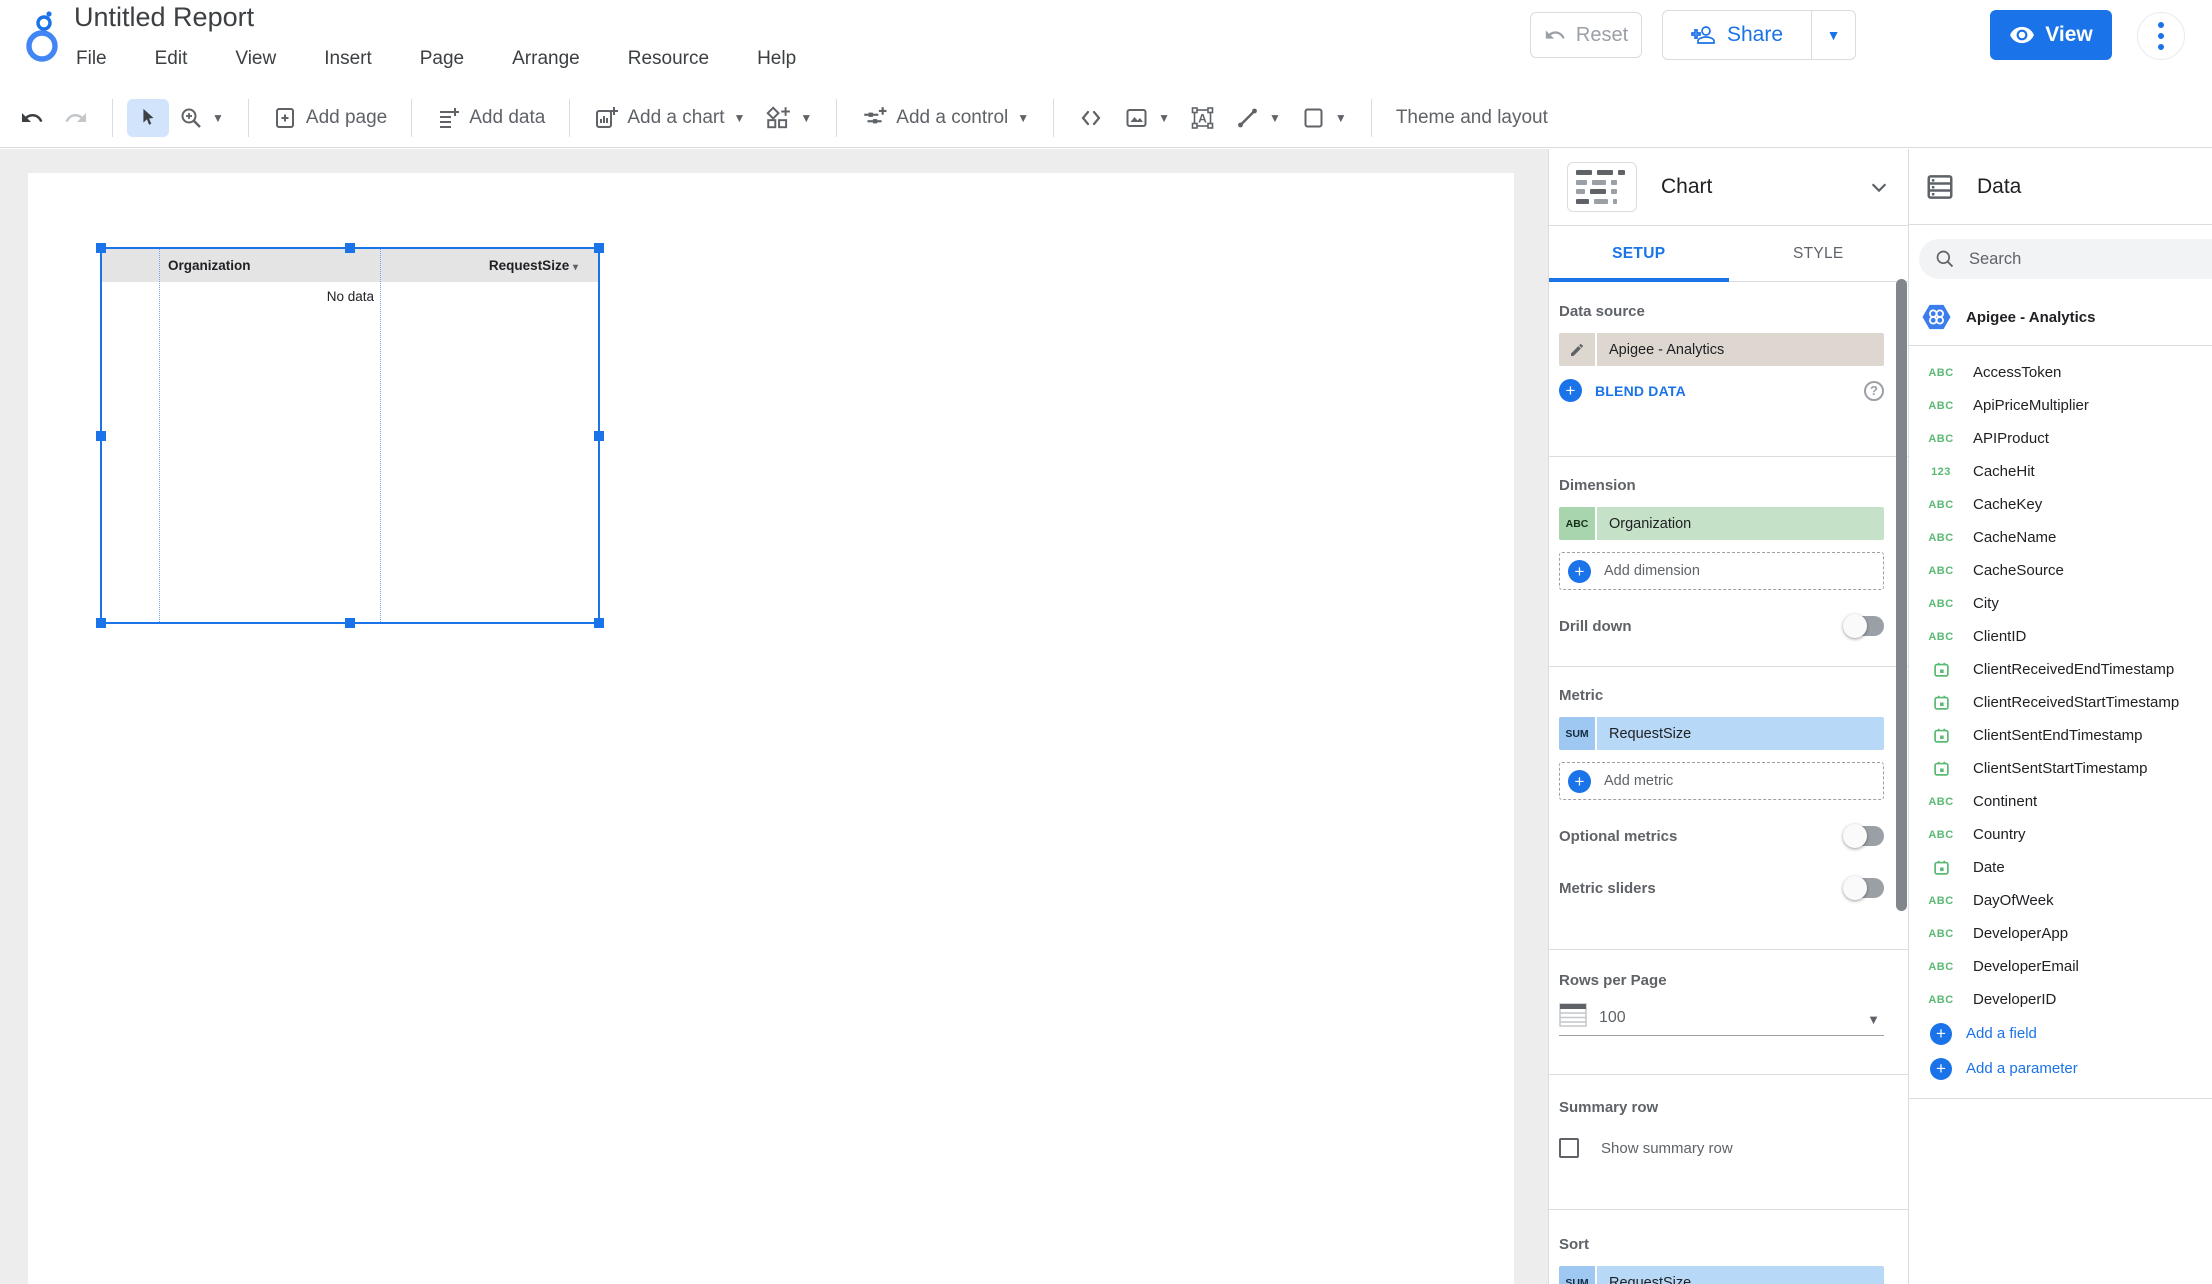  What do you see at coordinates (945, 118) in the screenshot?
I see `add-control-button: Add a control ▼` at bounding box center [945, 118].